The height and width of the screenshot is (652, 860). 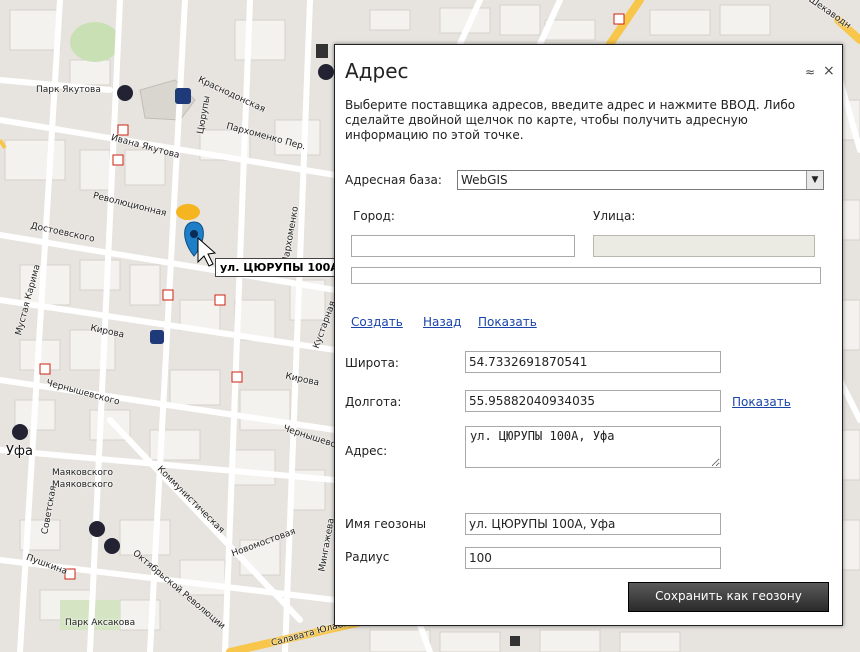 I want to click on address-base-value: WebGIS, so click(x=484, y=180).